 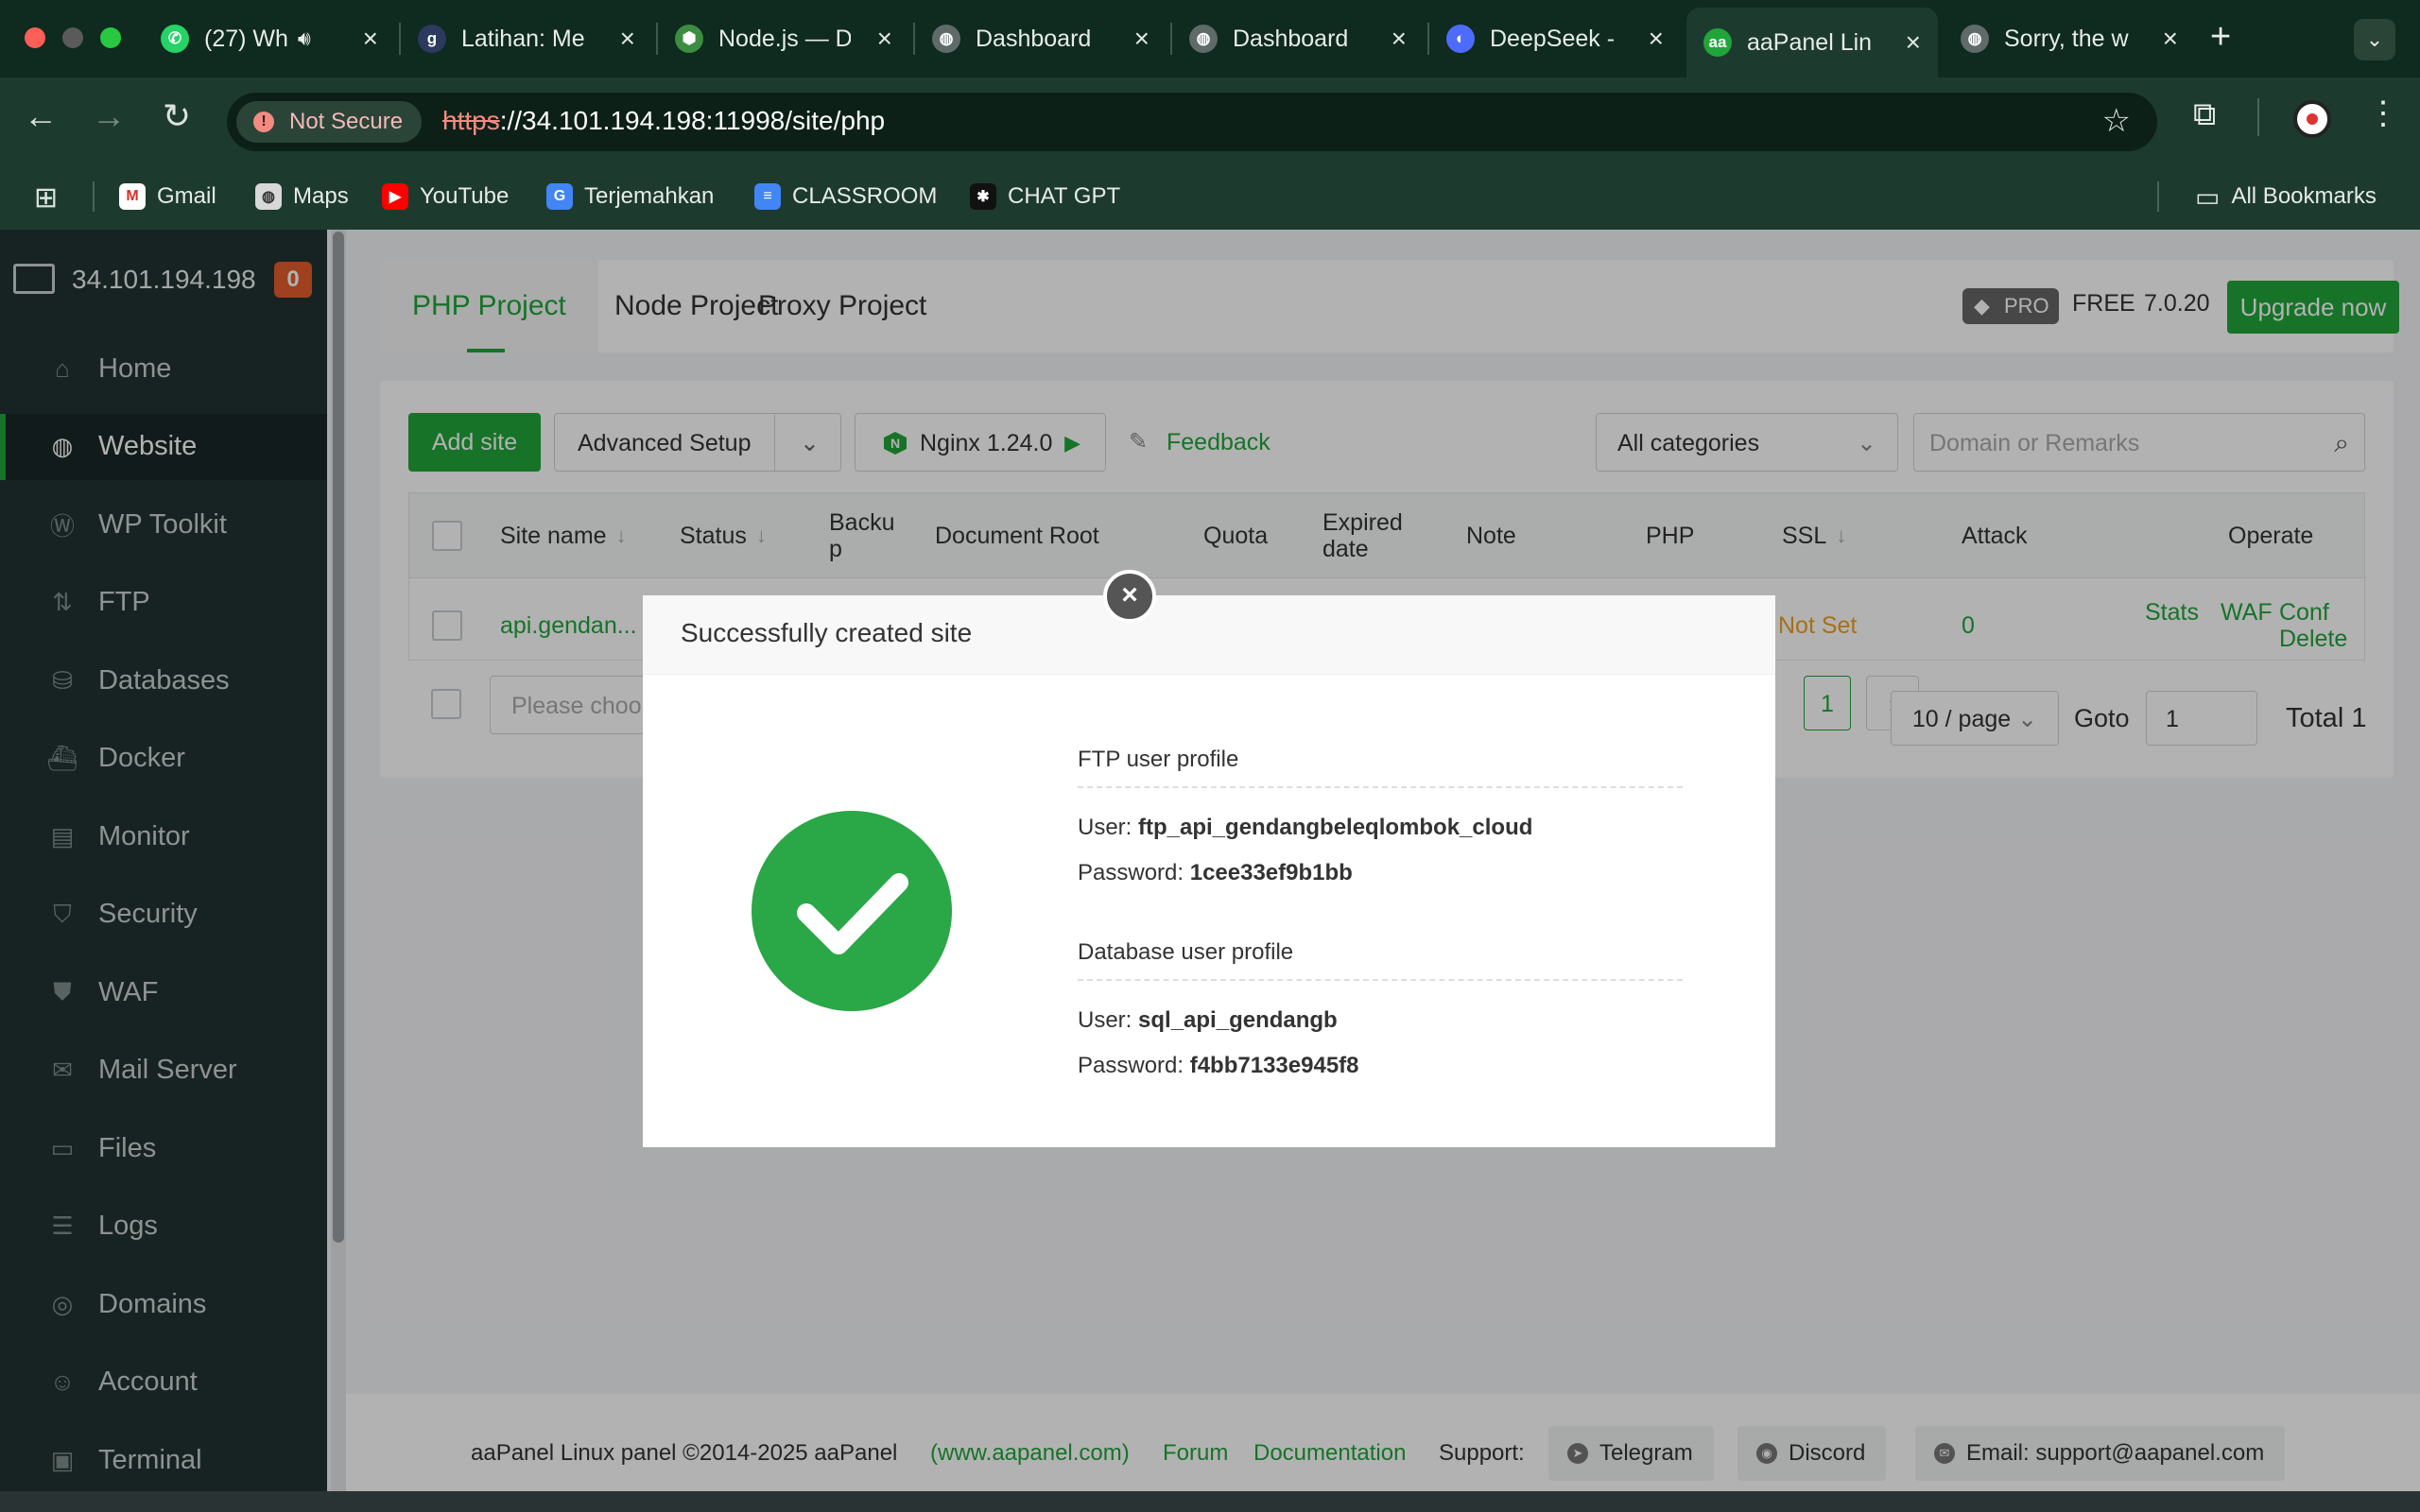 I want to click on new-tab-button: +, so click(x=2220, y=37).